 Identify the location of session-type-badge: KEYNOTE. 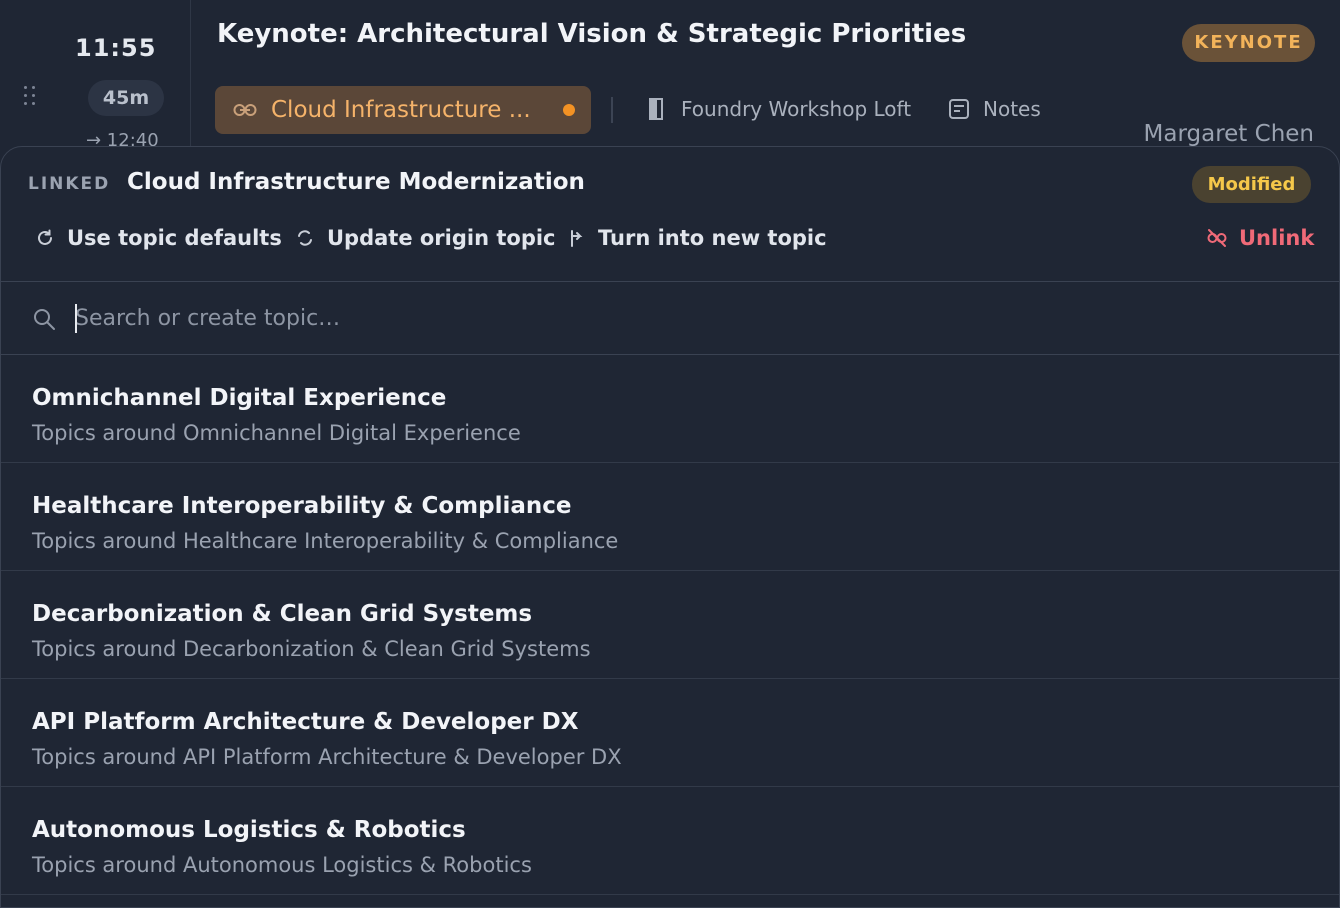
(1248, 43).